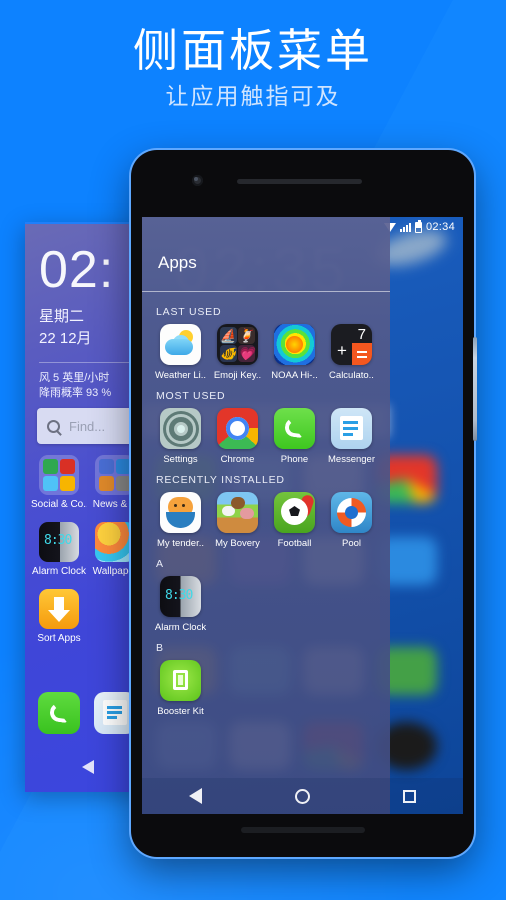 The width and height of the screenshot is (506, 900). What do you see at coordinates (180, 543) in the screenshot?
I see `app-label: My tender..` at bounding box center [180, 543].